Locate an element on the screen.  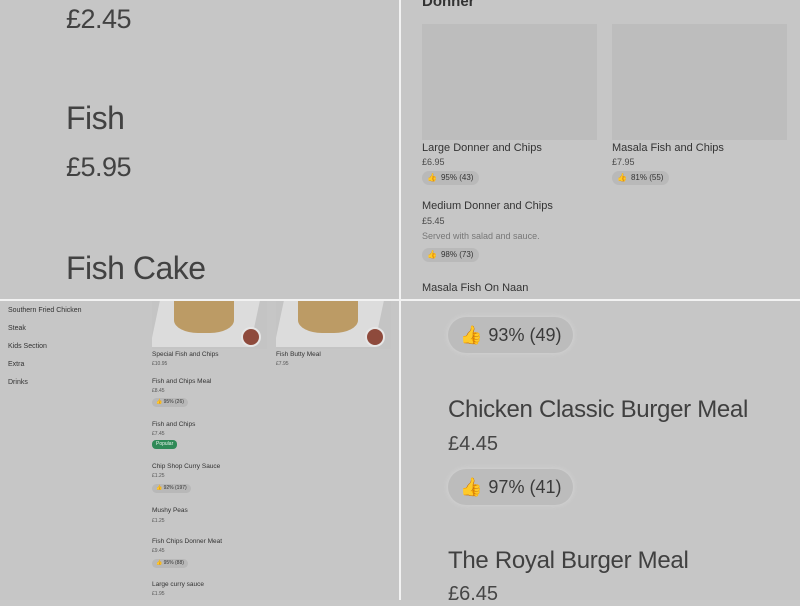
item-name: Chicken Classic Burger Meal is located at coordinates (598, 410).